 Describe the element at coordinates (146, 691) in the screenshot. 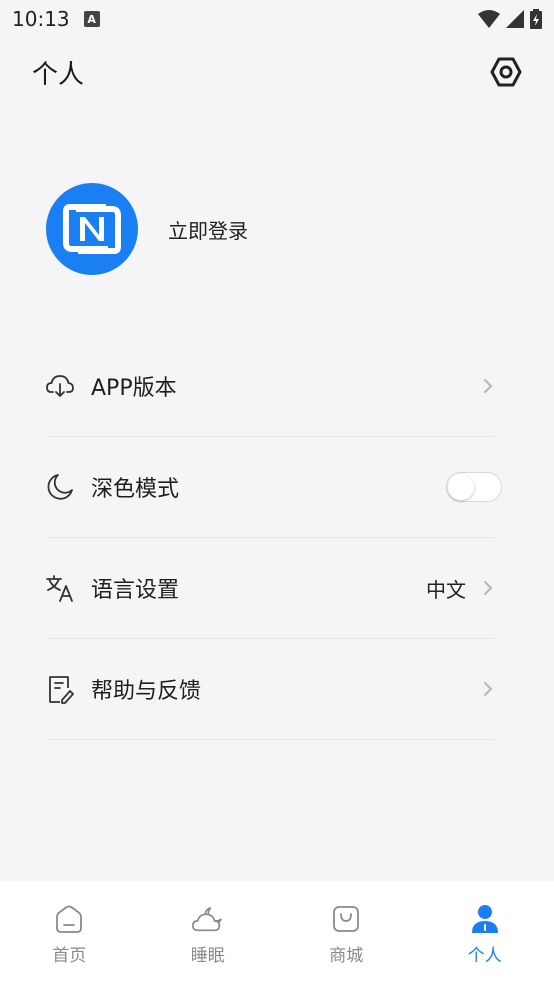

I see `menu-label: 帮助与反馈` at that location.